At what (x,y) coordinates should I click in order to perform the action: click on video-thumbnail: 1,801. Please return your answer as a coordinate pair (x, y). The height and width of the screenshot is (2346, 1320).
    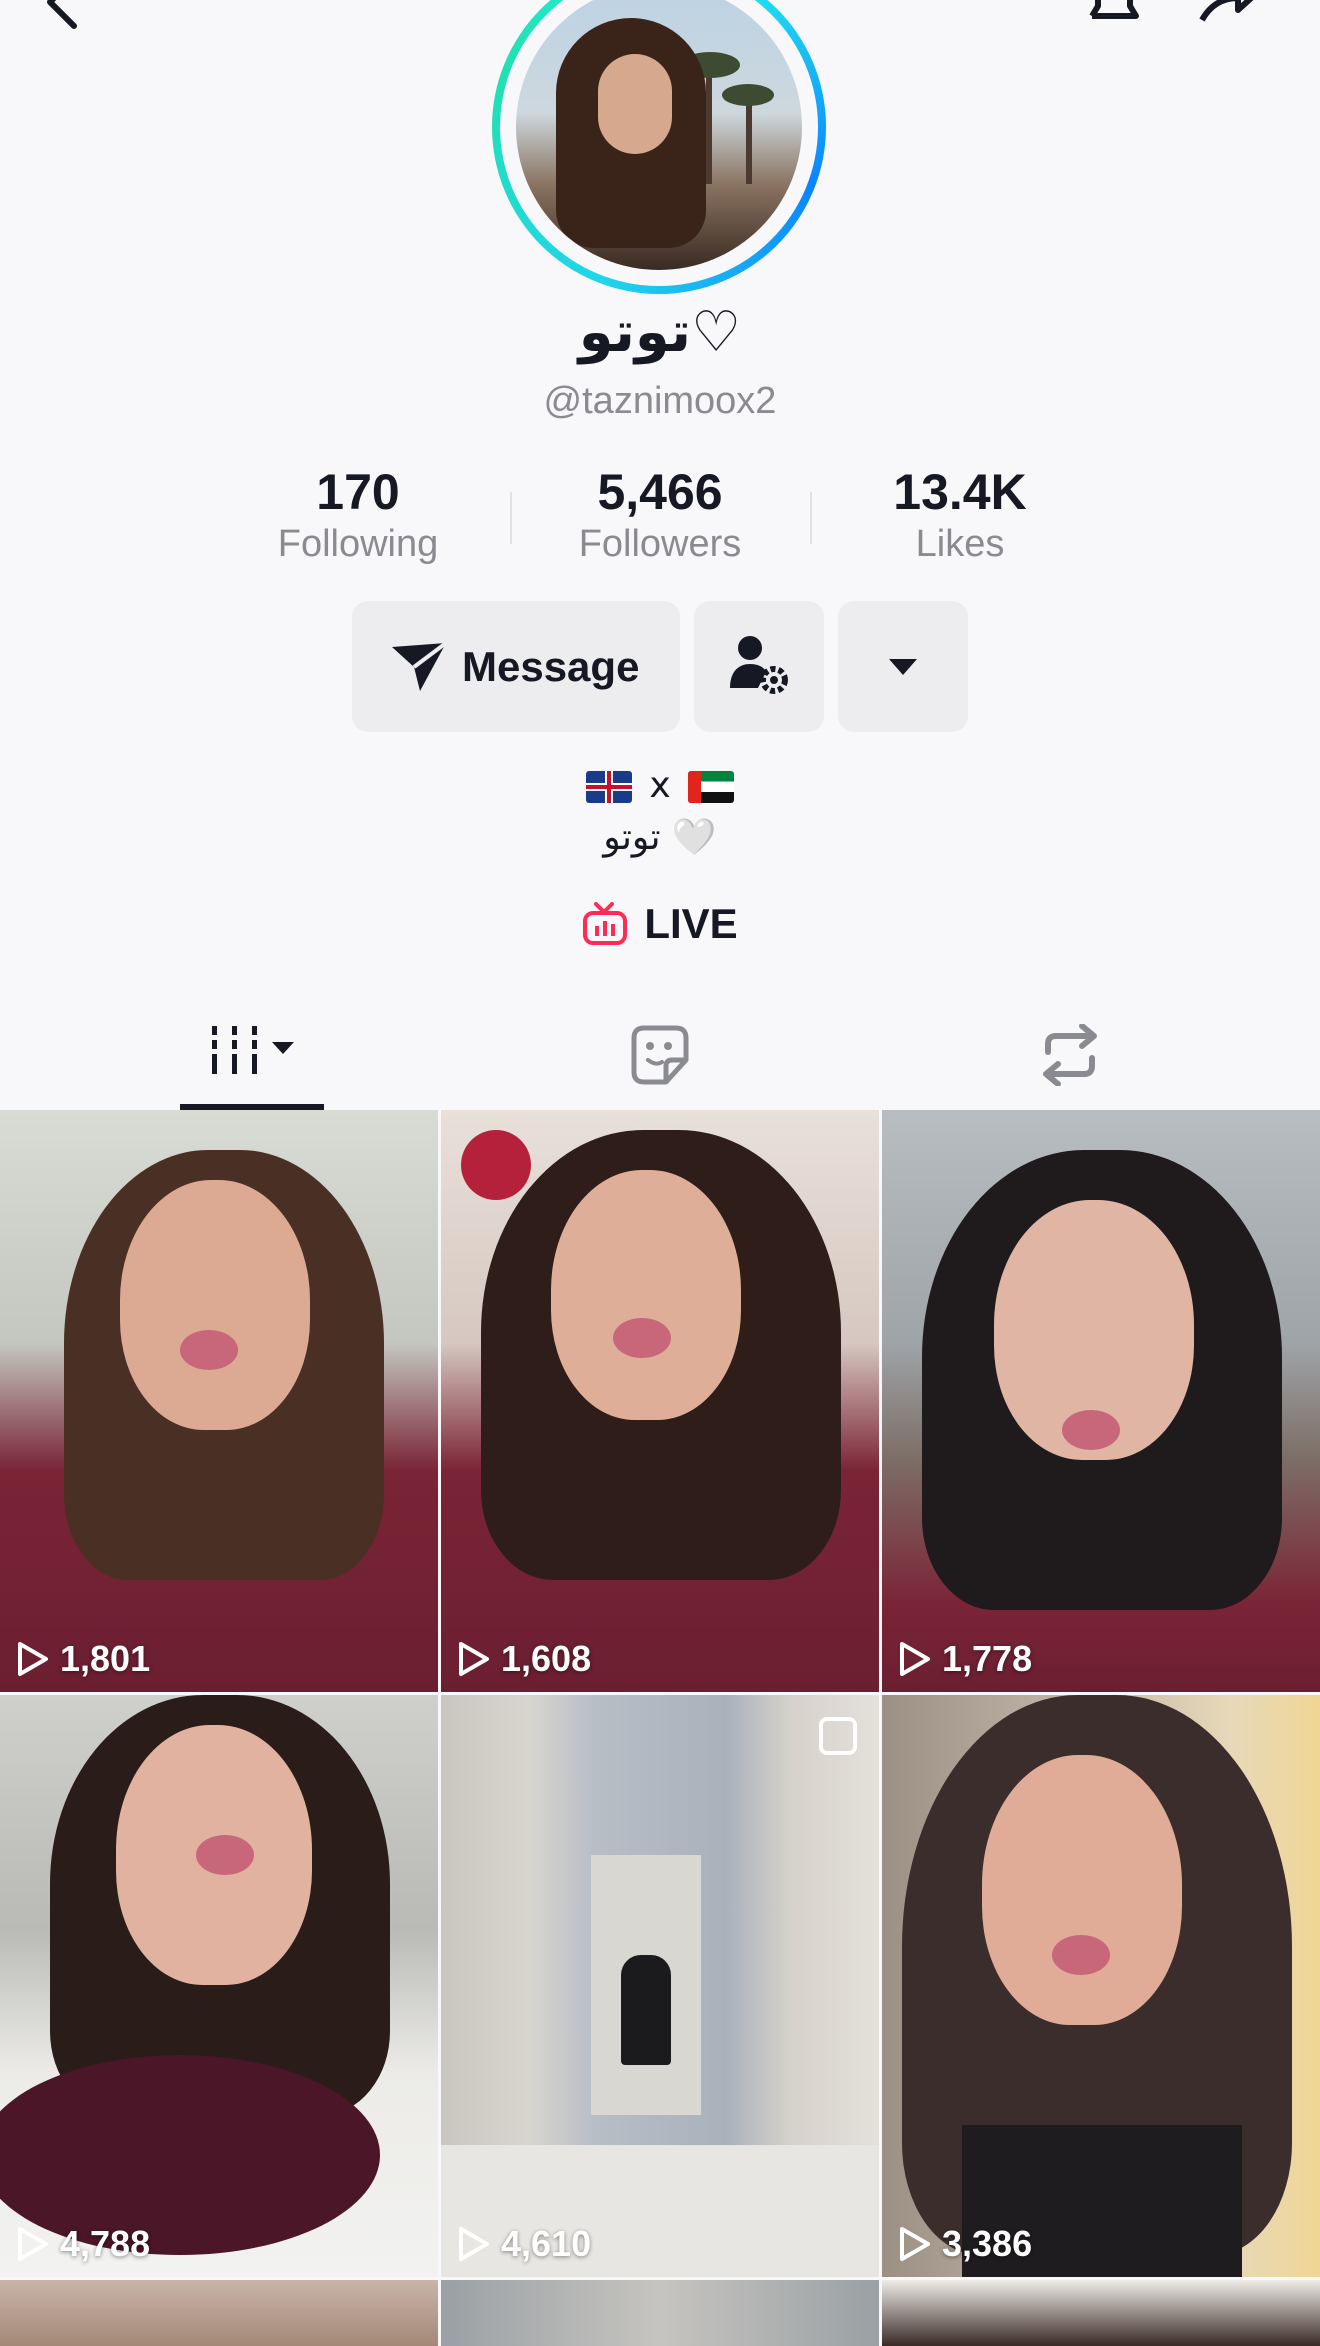
    Looking at the image, I should click on (219, 1401).